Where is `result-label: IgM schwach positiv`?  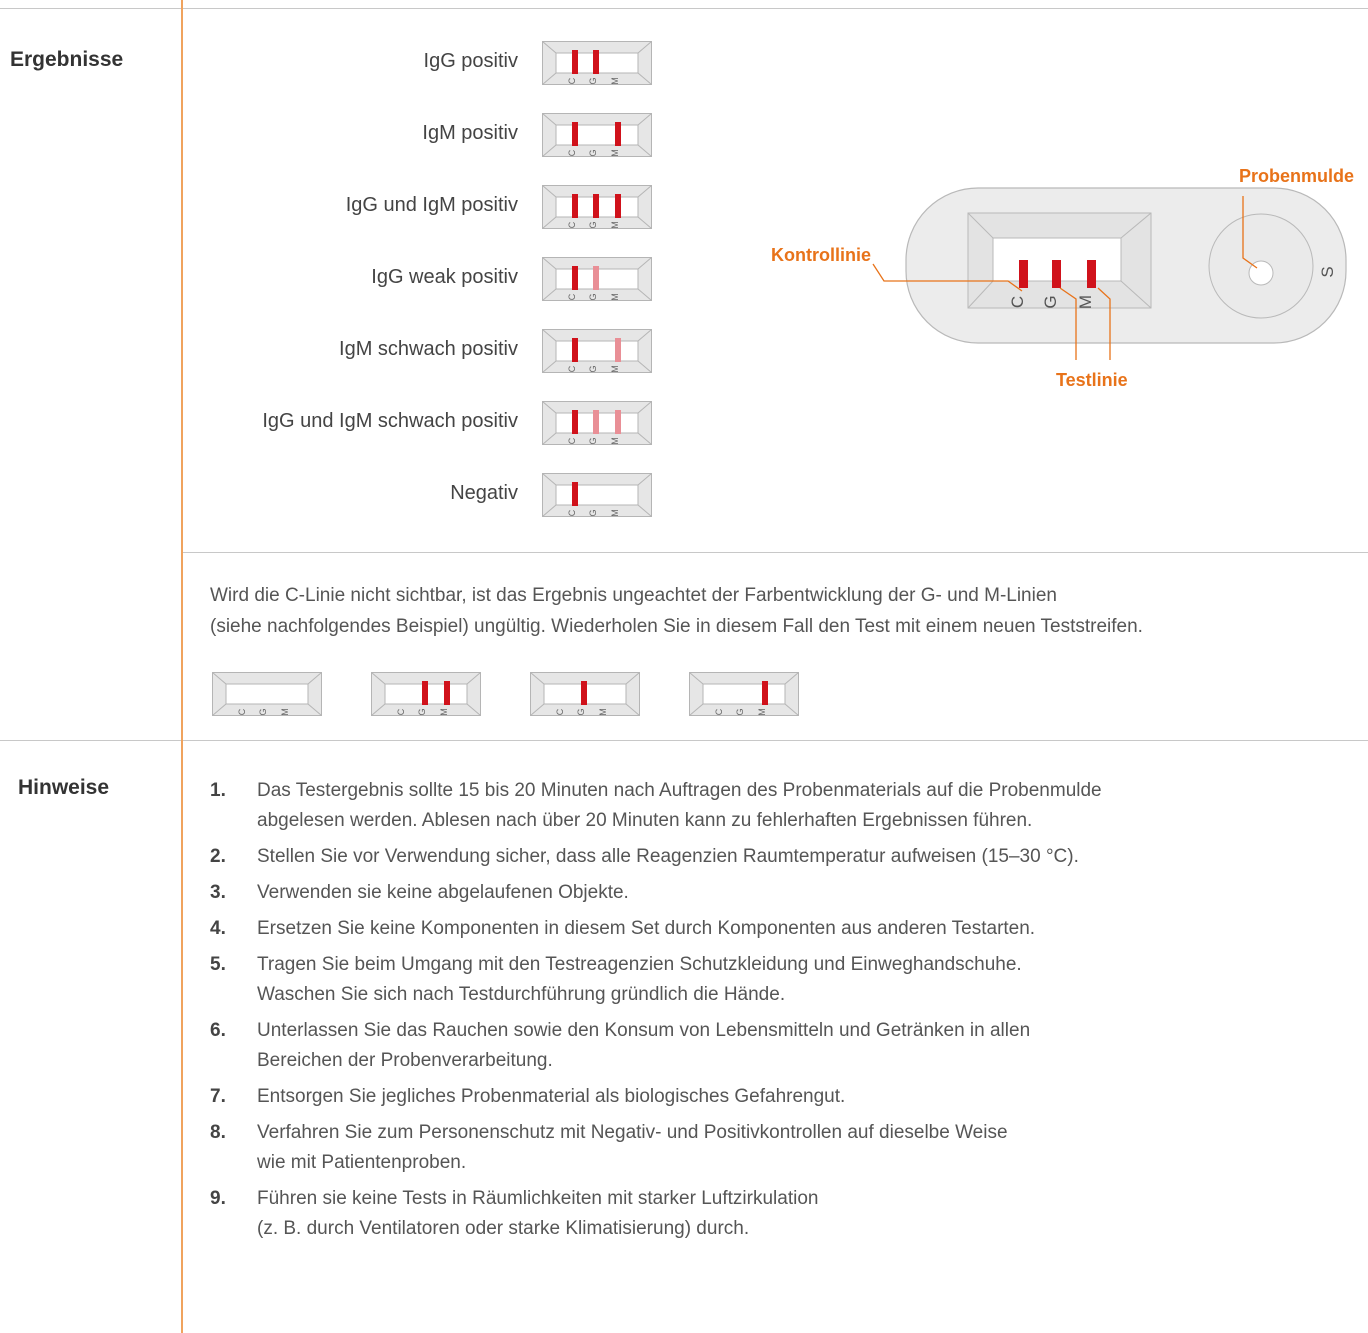 result-label: IgM schwach positiv is located at coordinates (428, 349).